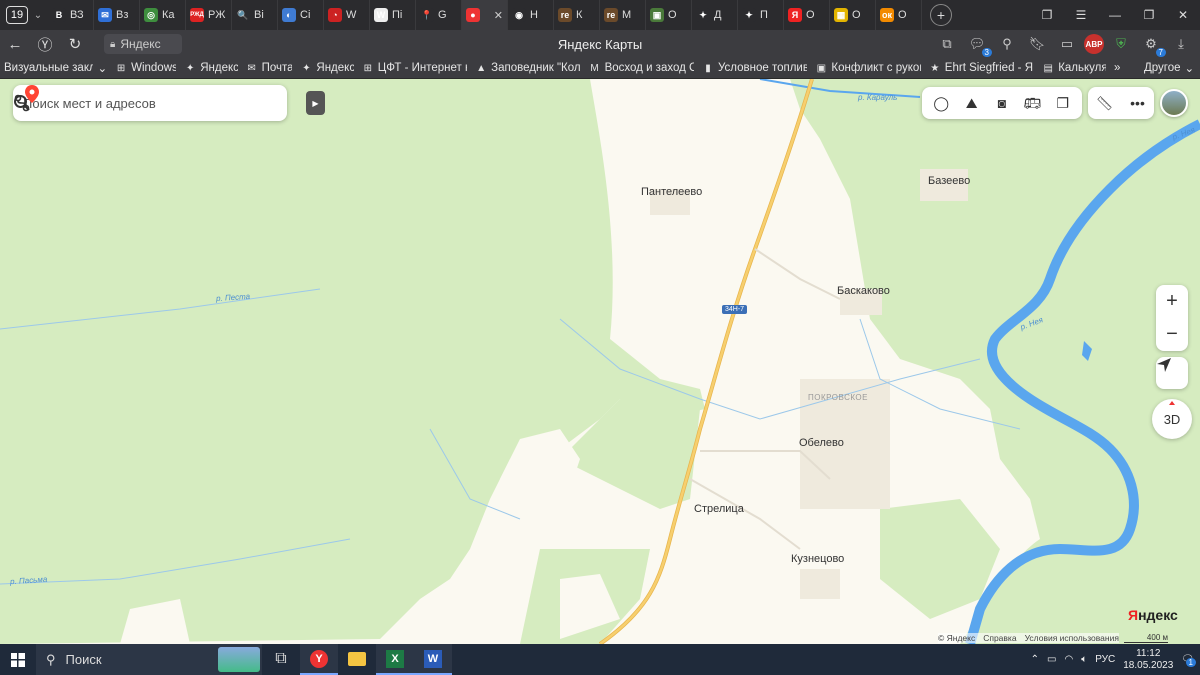  I want to click on yandex-browser-app: Y, so click(319, 659).